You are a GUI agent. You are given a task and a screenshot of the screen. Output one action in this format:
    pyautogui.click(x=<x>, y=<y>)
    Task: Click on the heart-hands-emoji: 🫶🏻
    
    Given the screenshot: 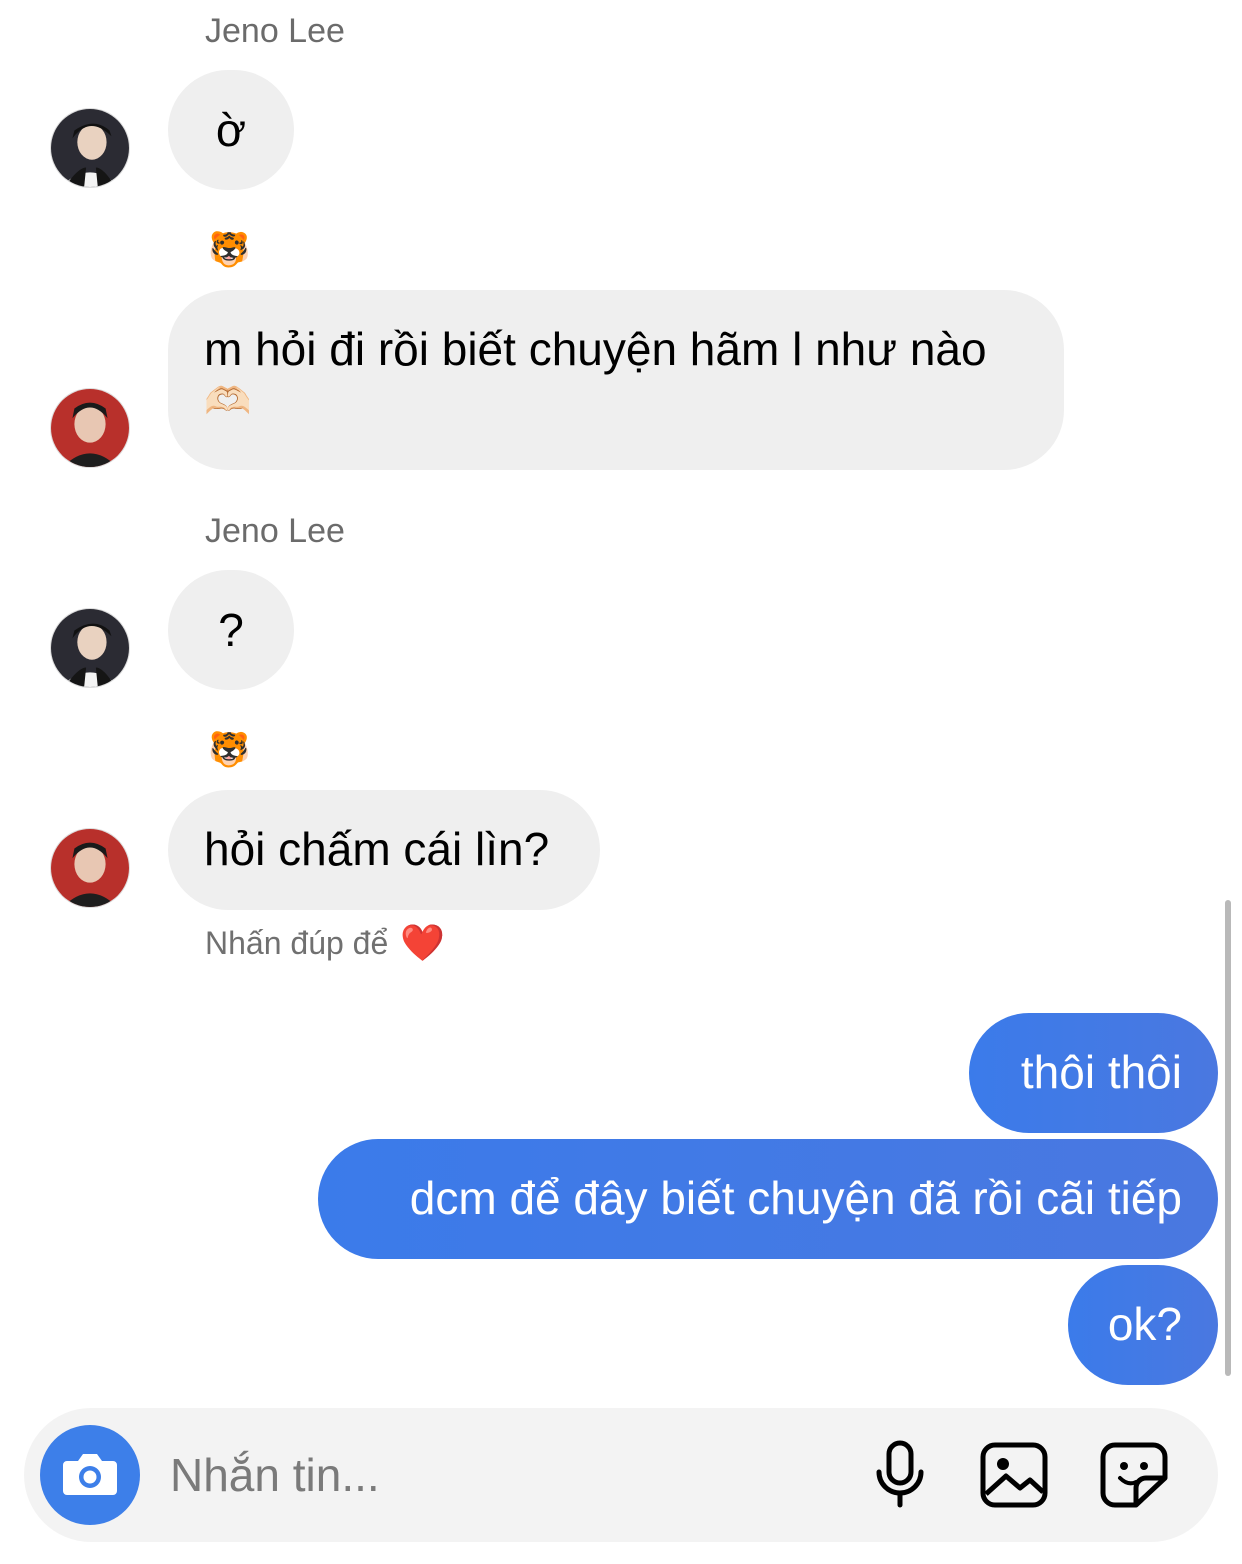 What is the action you would take?
    pyautogui.click(x=228, y=402)
    